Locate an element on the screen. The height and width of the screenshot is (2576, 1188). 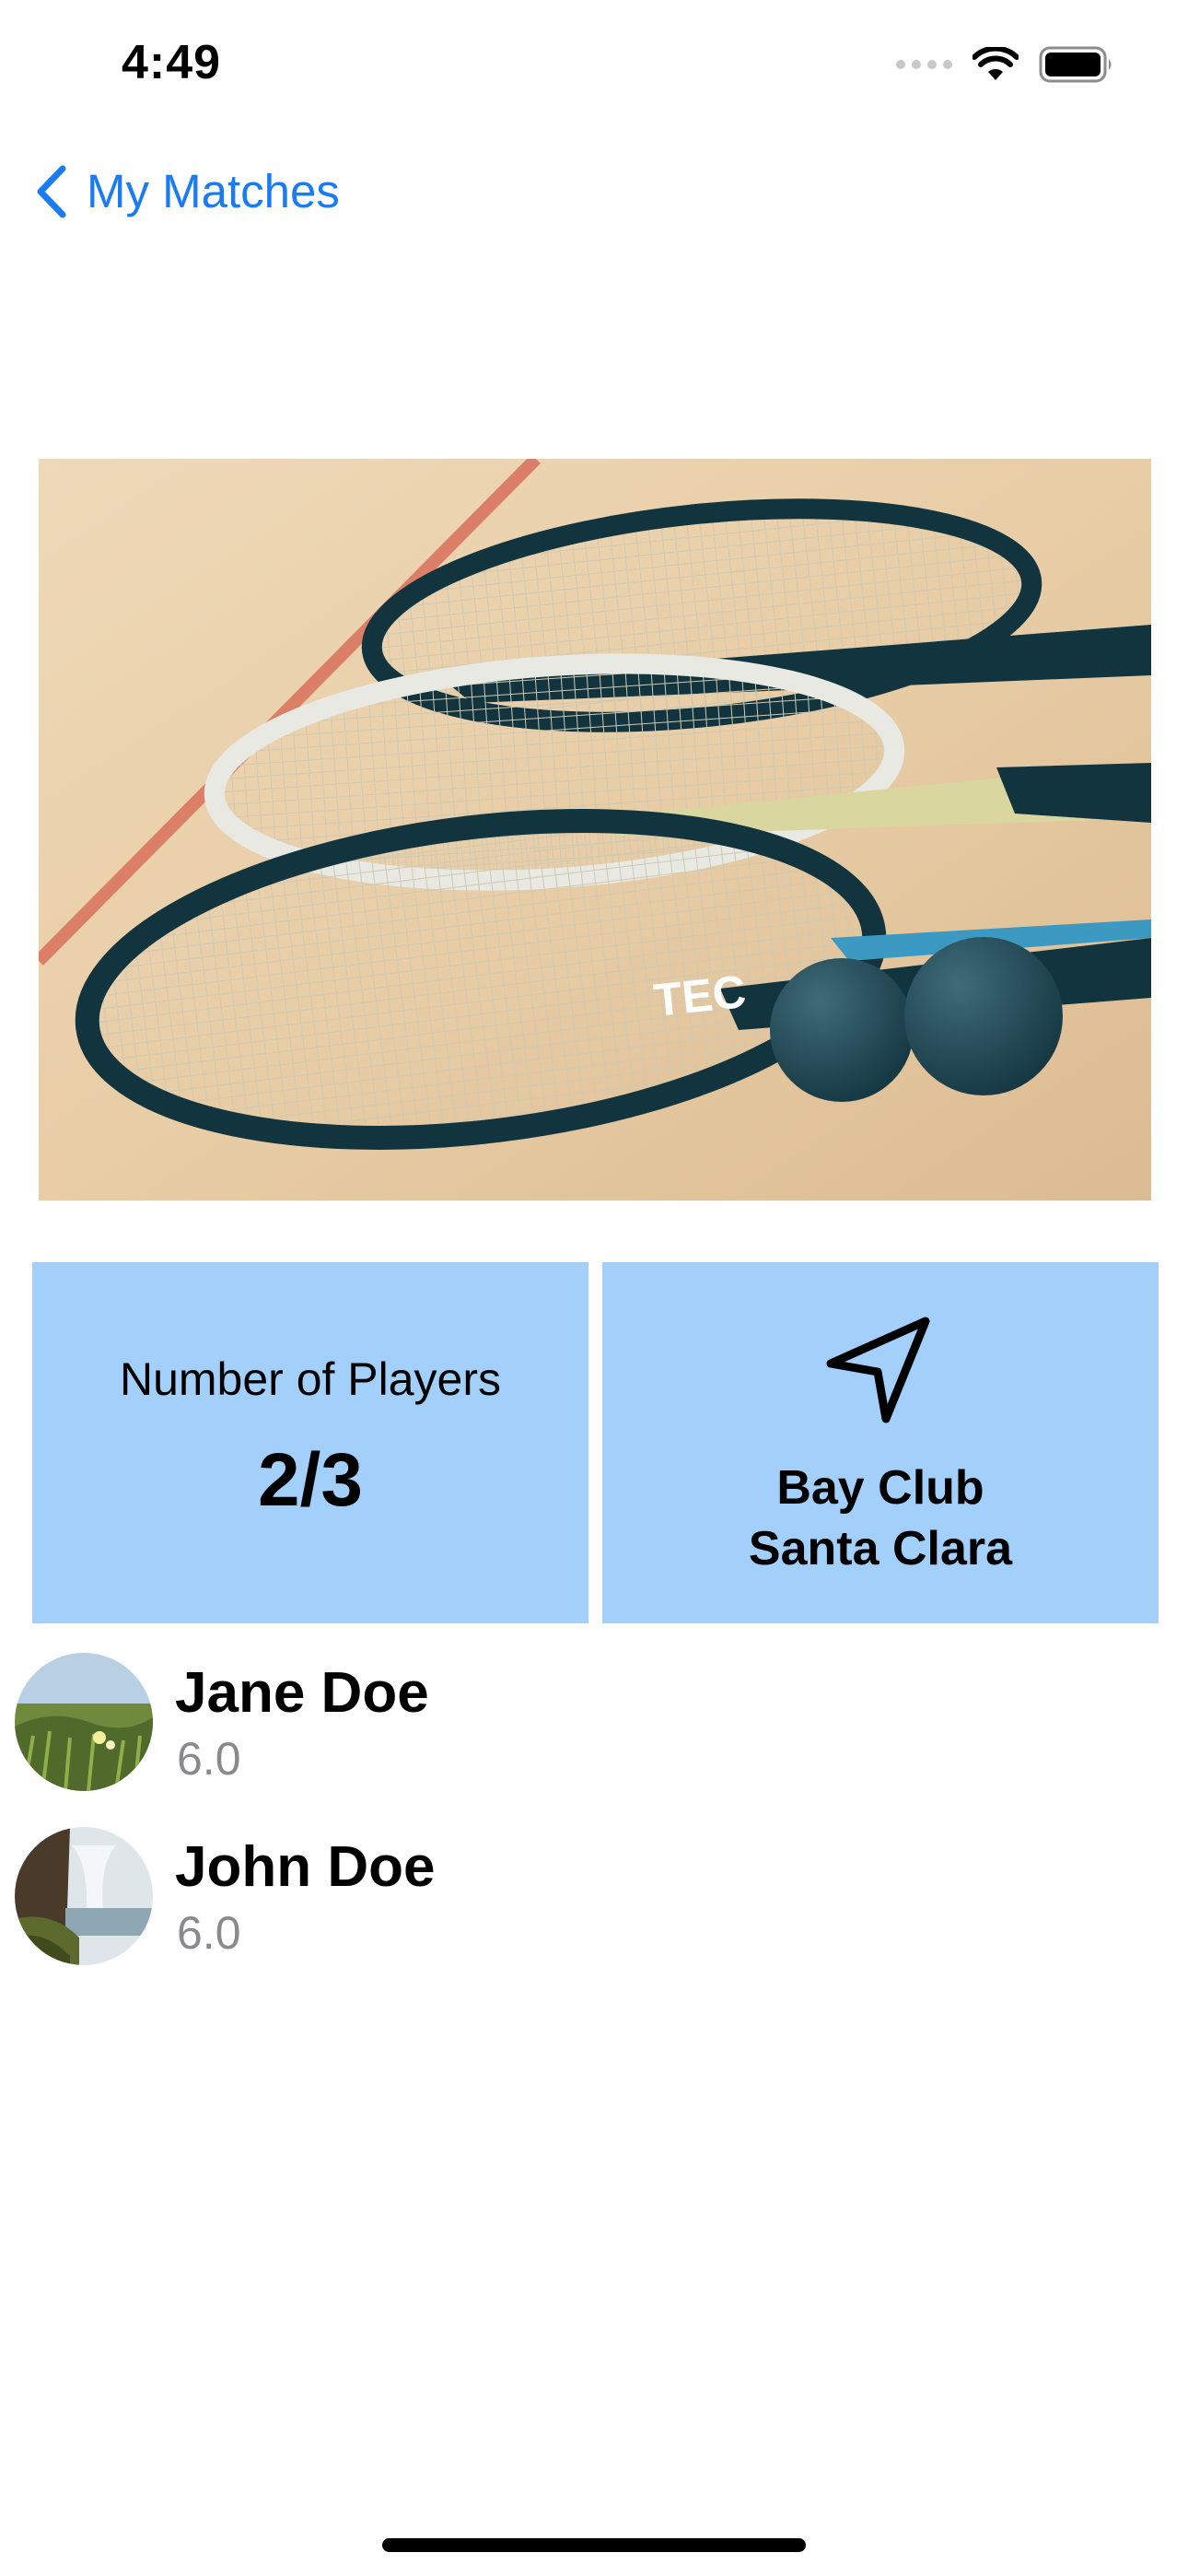
location-card: Bay Club Santa Clara is located at coordinates (880, 1442).